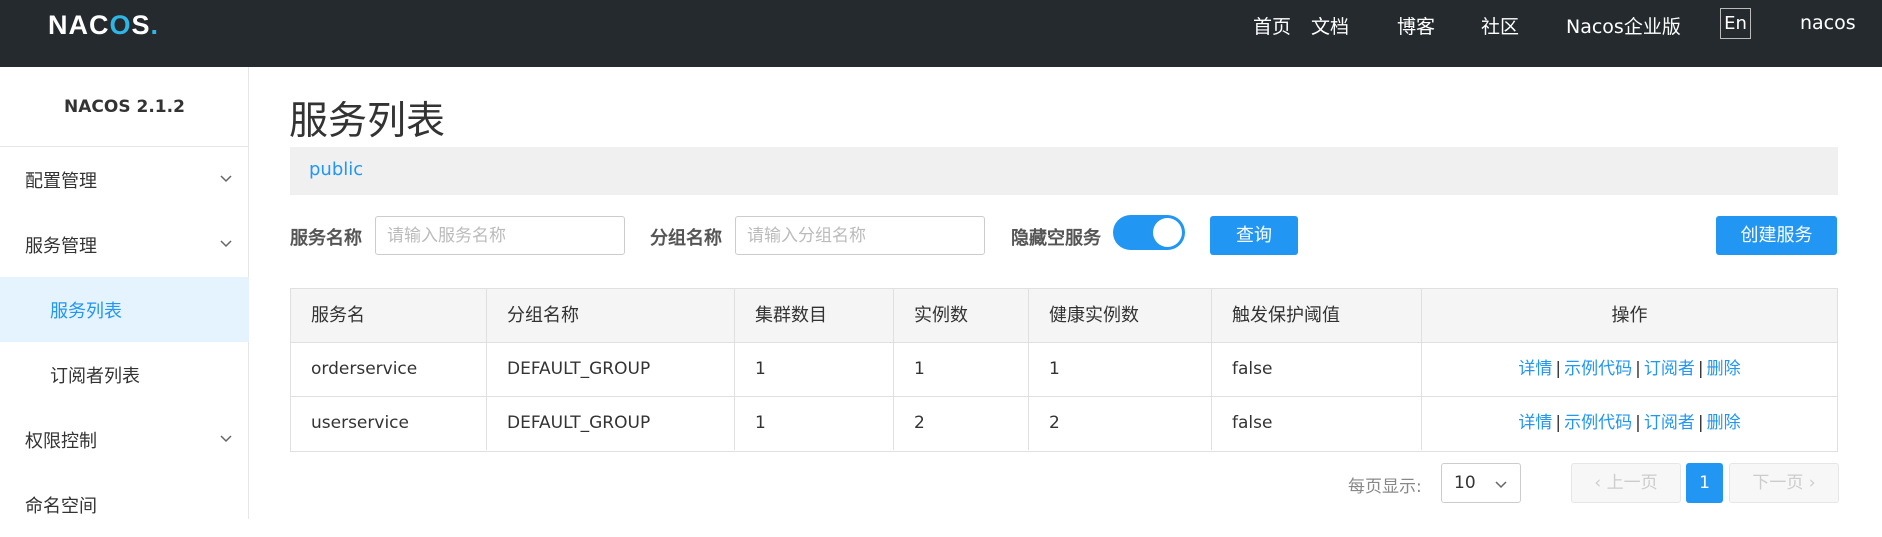 The height and width of the screenshot is (537, 1882). I want to click on toggle-knob, so click(1167, 232).